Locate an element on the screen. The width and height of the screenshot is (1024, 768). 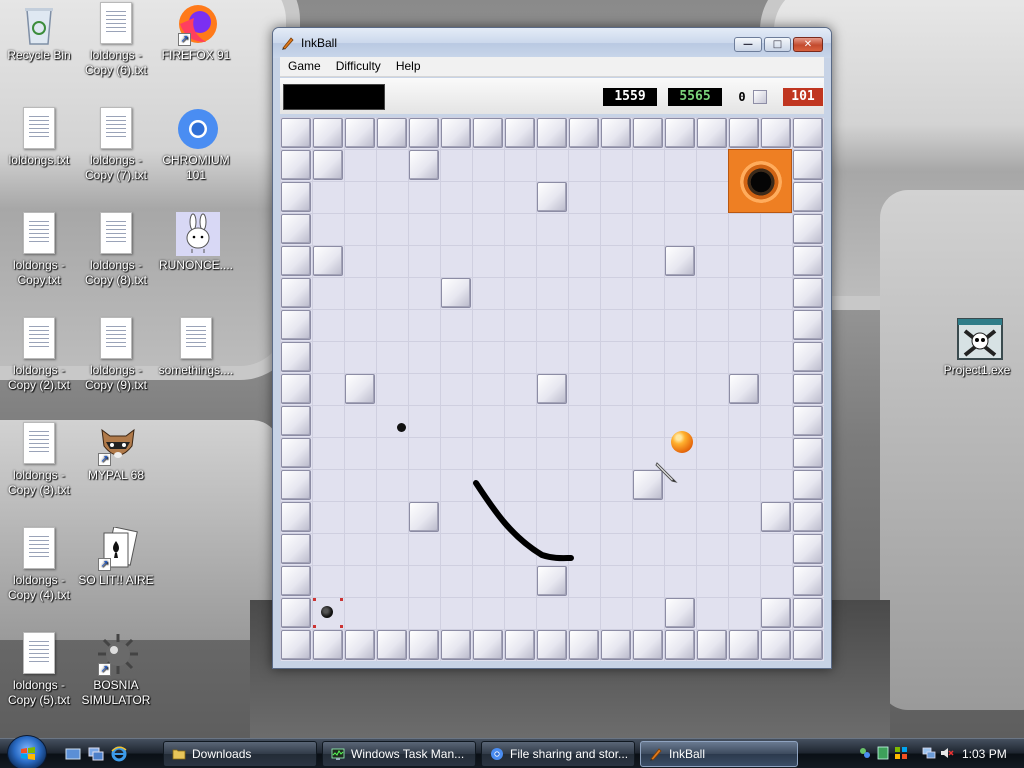
taskbar-button-label: Downloads is located at coordinates (222, 754).